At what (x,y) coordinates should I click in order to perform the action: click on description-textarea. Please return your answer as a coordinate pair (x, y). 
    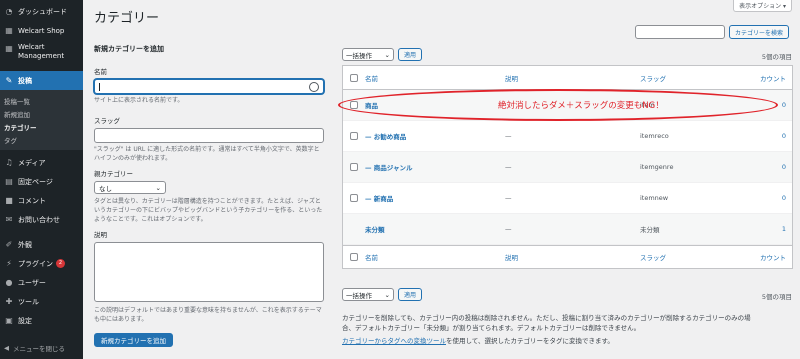
    Looking at the image, I should click on (209, 272).